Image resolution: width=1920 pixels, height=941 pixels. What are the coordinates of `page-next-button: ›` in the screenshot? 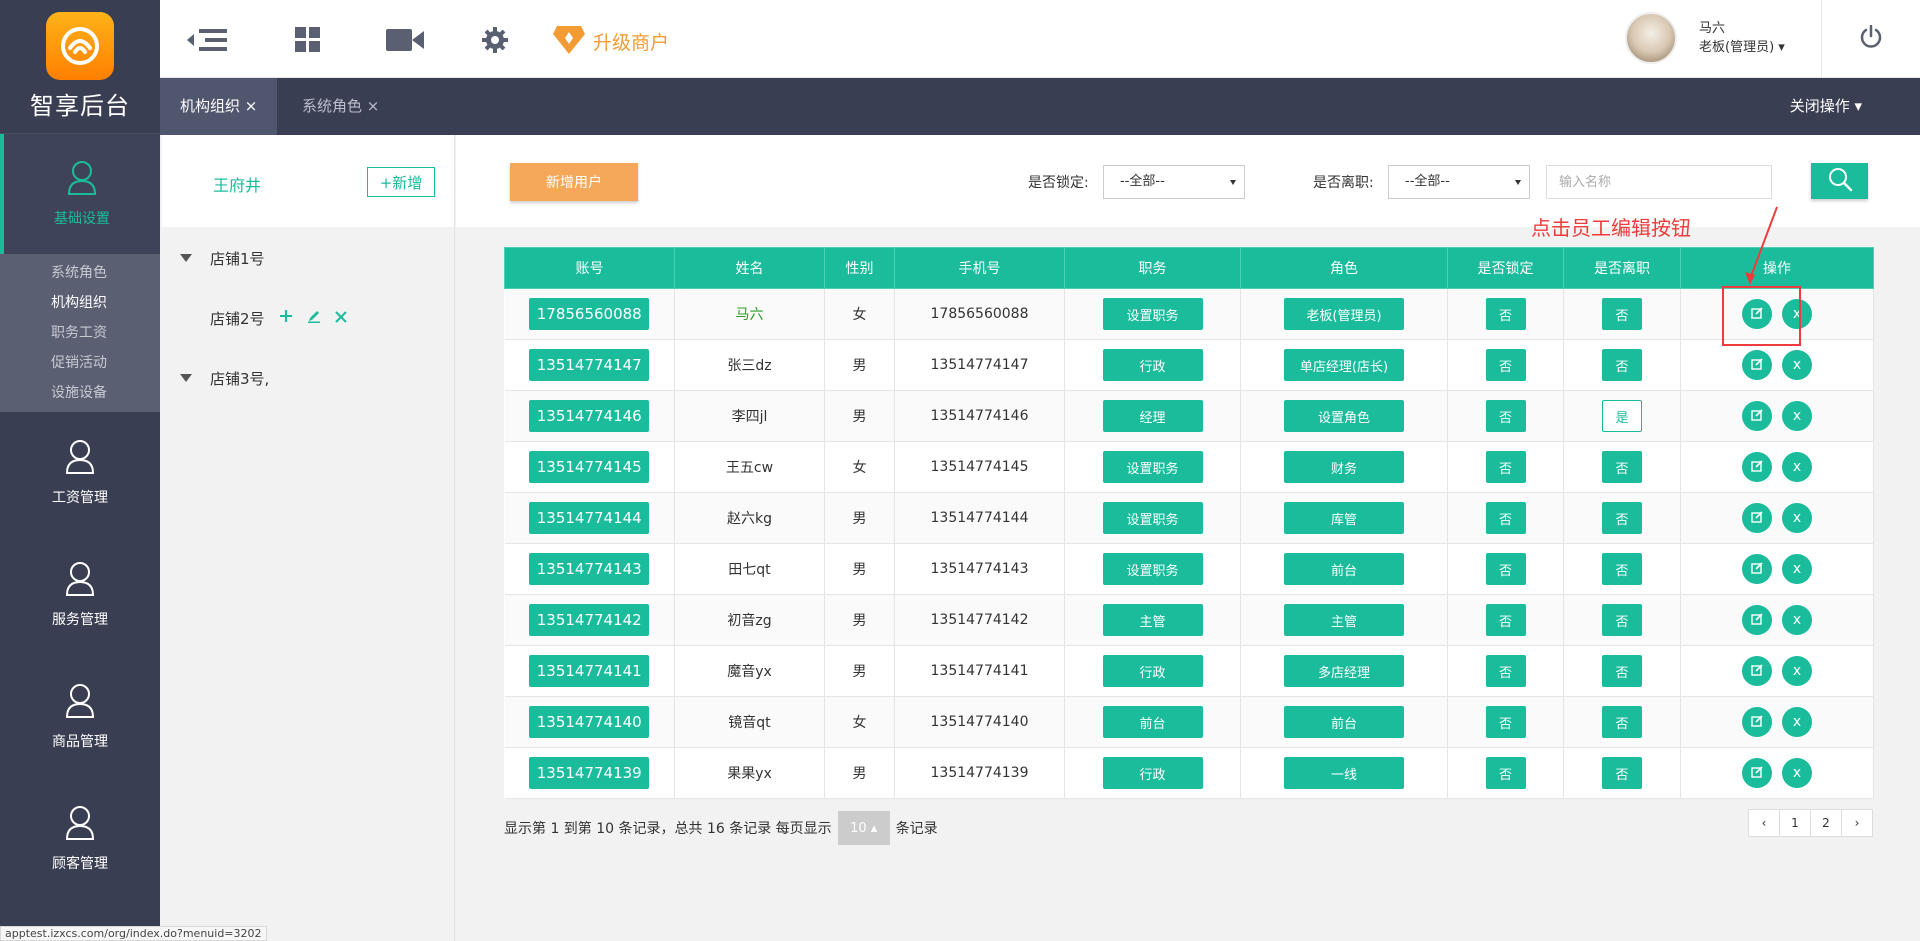 It's located at (1857, 823).